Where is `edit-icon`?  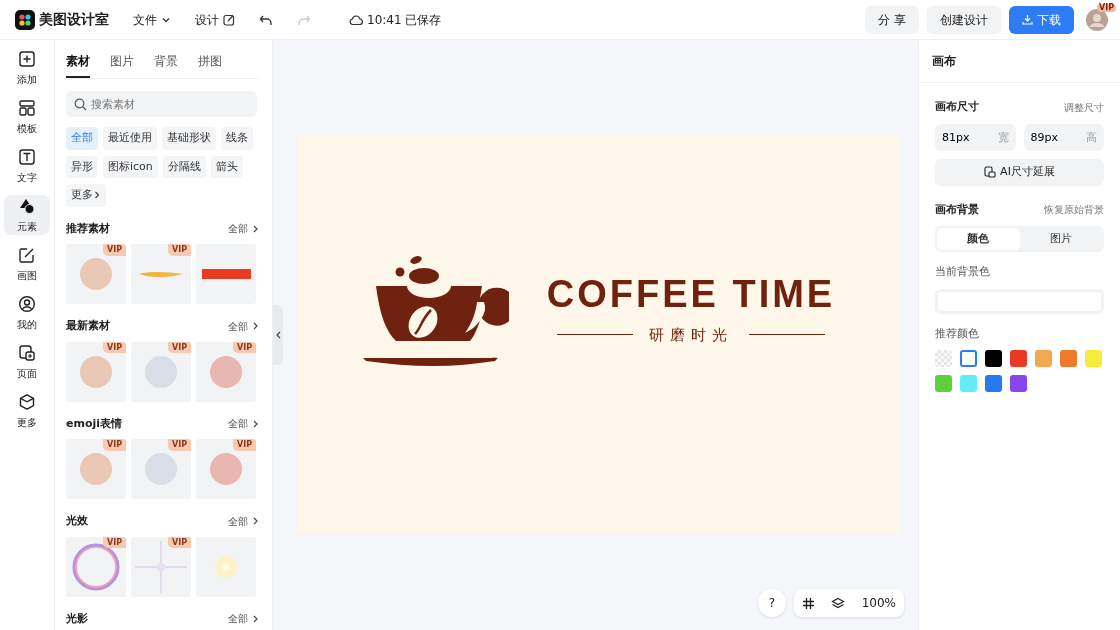
edit-icon is located at coordinates (229, 19).